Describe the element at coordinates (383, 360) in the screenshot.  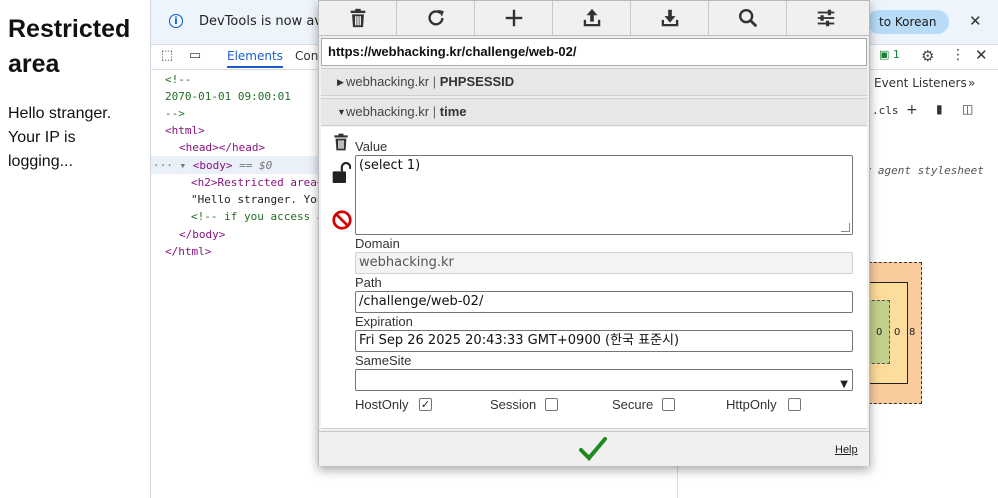
I see `samesite-label: SameSite` at that location.